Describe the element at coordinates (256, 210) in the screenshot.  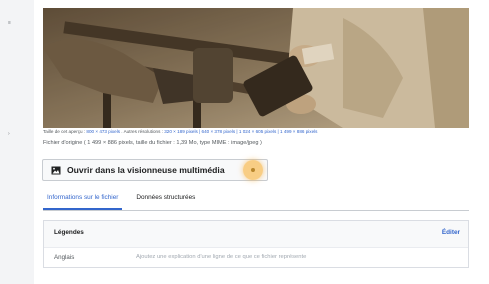
I see `tabs-divider` at that location.